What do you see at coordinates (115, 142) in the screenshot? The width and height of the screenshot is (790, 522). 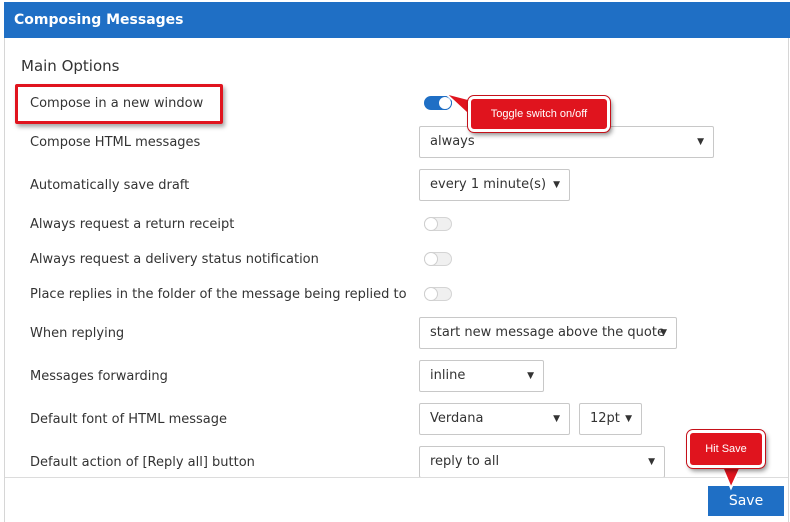 I see `compose-html-label: Compose HTML messages` at bounding box center [115, 142].